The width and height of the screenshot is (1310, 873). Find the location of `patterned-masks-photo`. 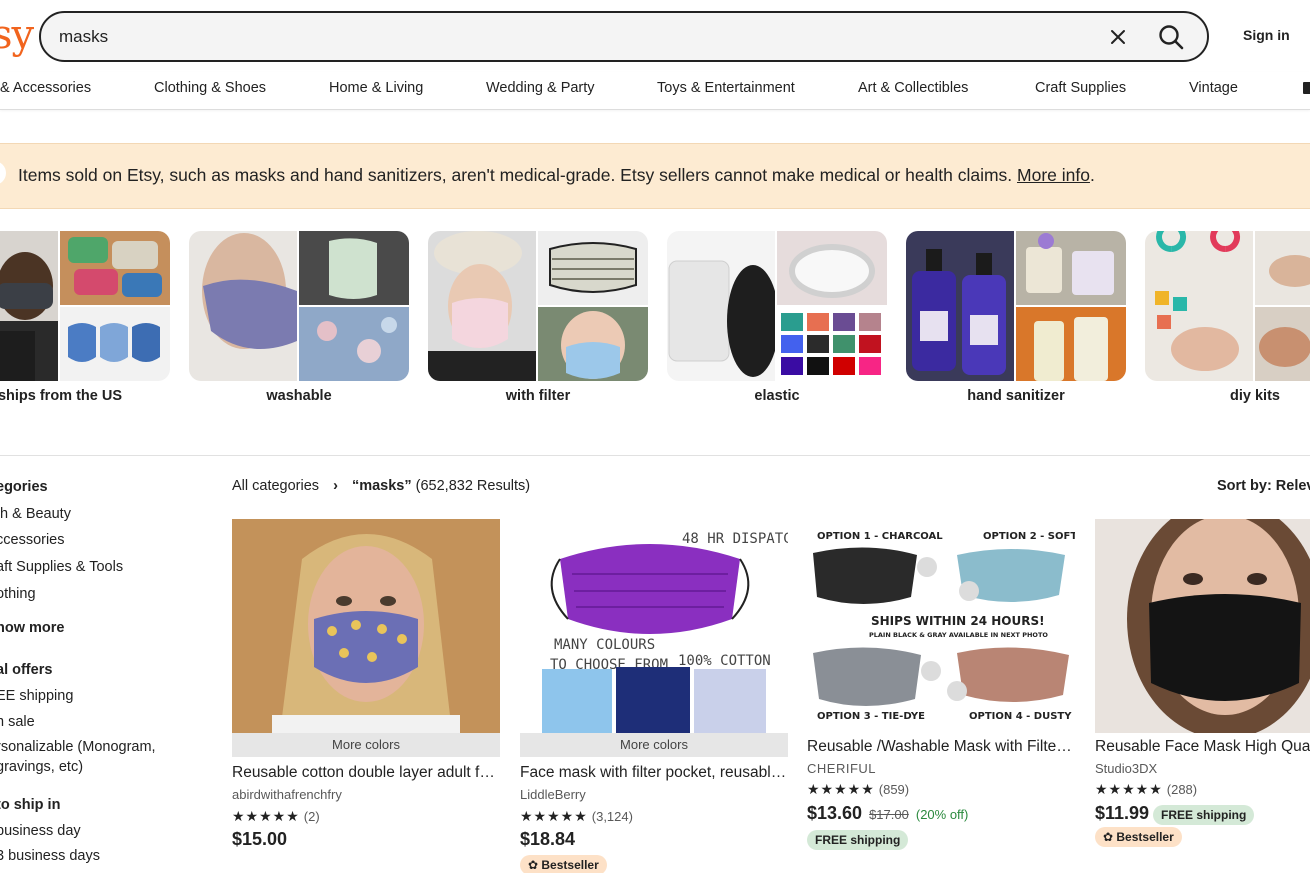

patterned-masks-photo is located at coordinates (115, 268).